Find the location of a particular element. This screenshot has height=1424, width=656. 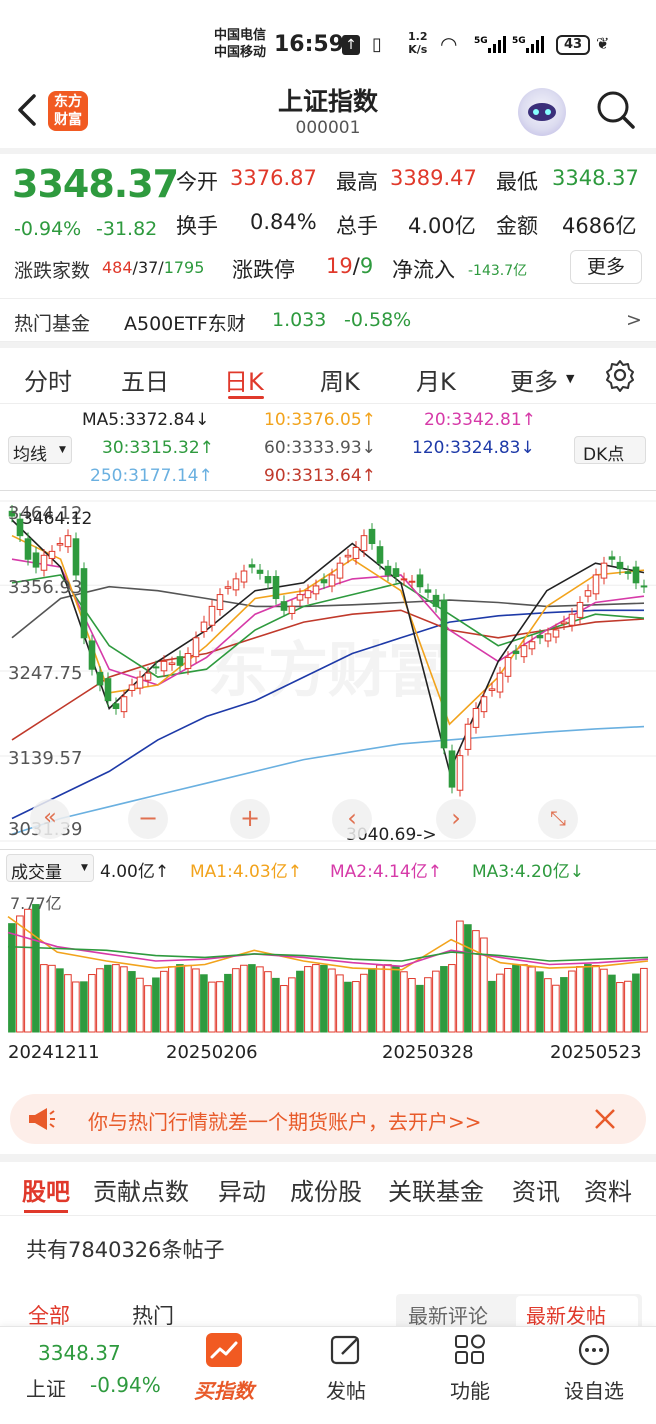

scroll-left-button: ‹ is located at coordinates (352, 819).